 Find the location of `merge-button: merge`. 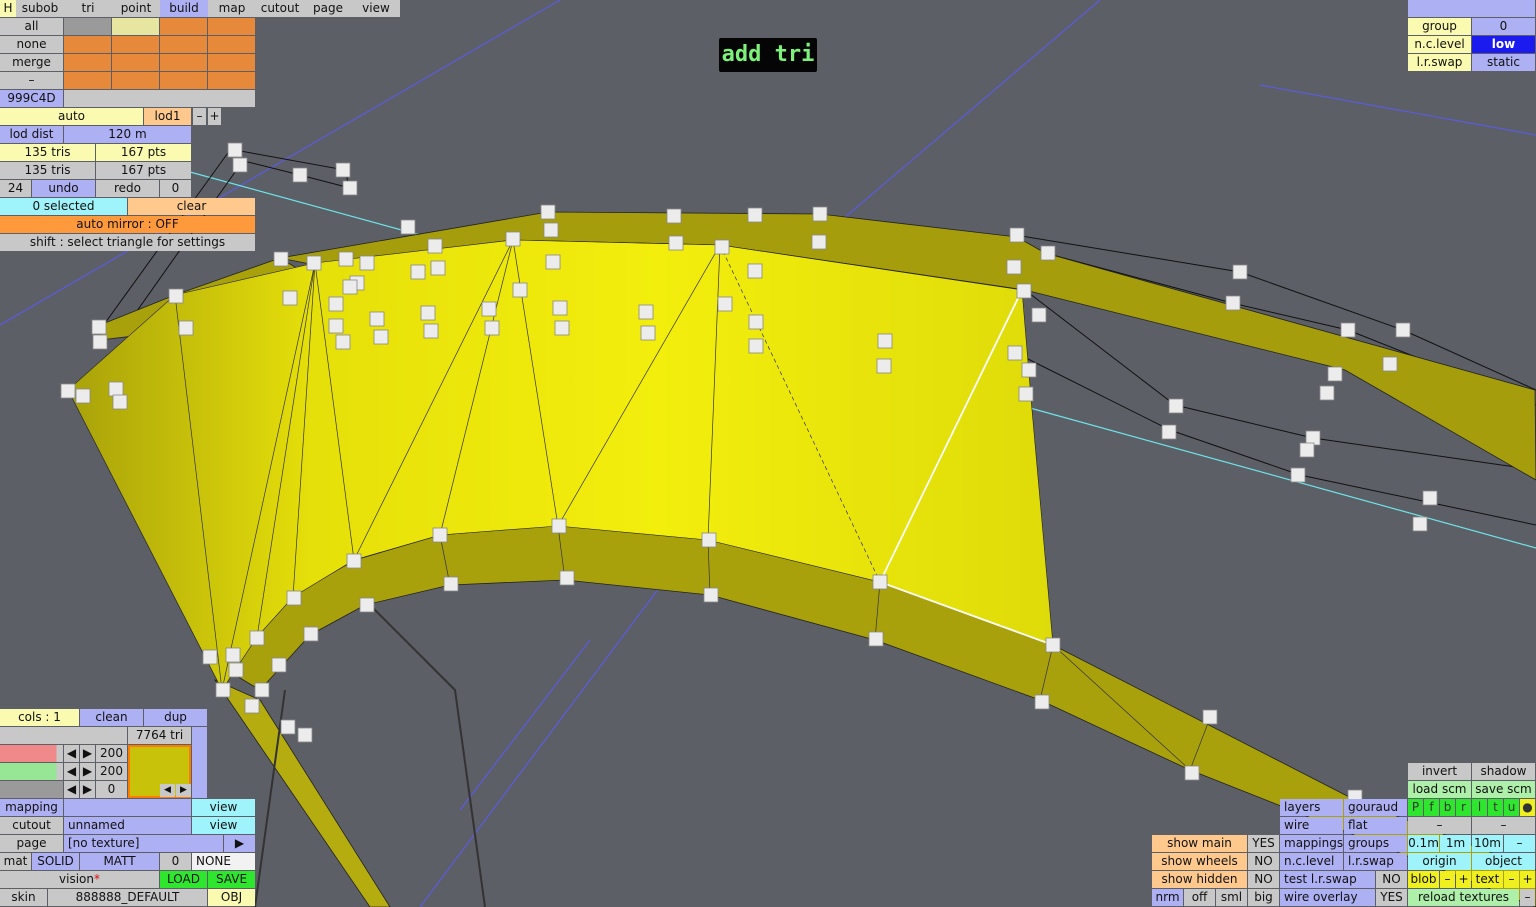

merge-button: merge is located at coordinates (31, 62).